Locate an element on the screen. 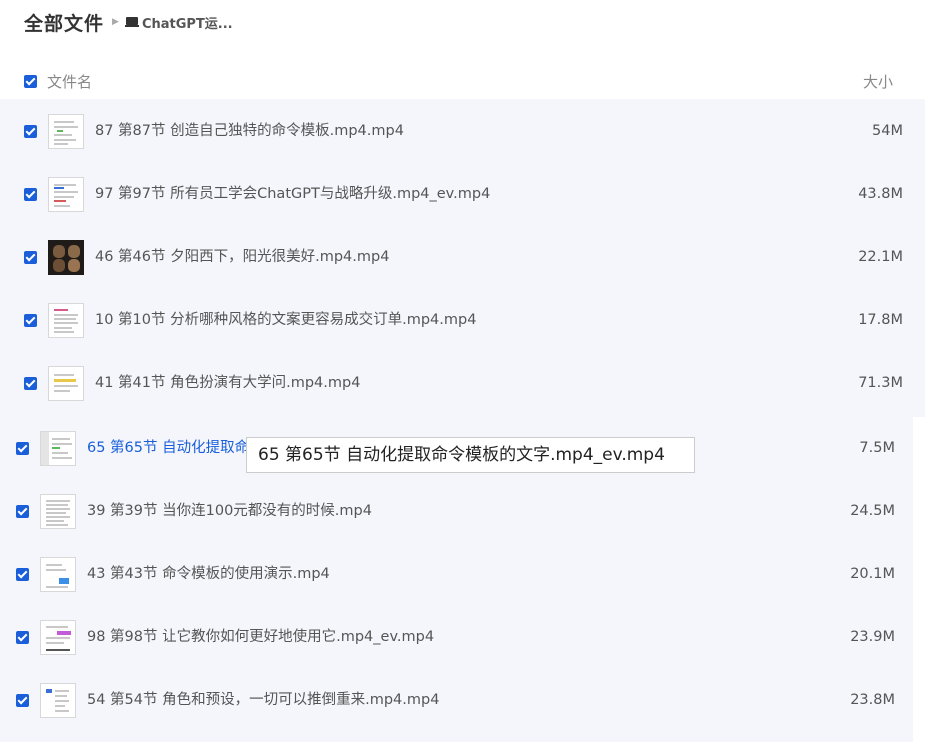 This screenshot has height=742, width=925. file-name: 46 第46节 夕阳西下，阳光很美好.mp4.mp4 is located at coordinates (242, 257).